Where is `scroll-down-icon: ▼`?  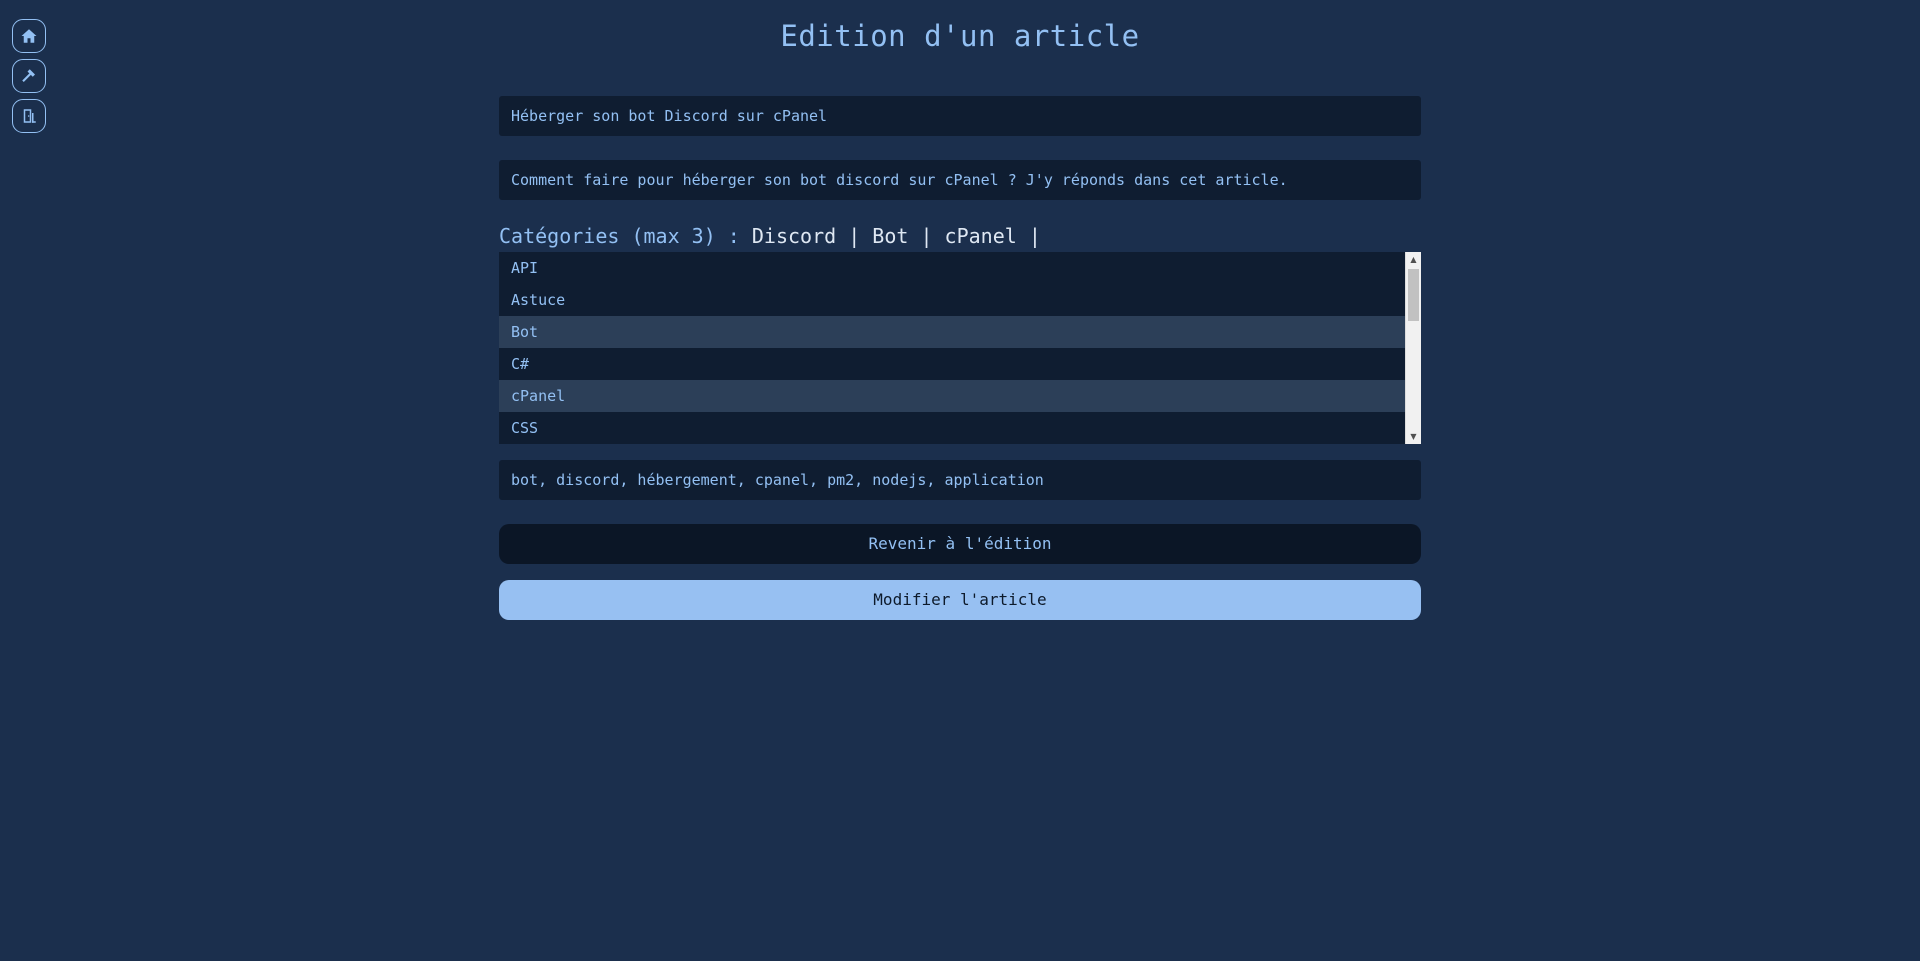
scroll-down-icon: ▼ is located at coordinates (1413, 436).